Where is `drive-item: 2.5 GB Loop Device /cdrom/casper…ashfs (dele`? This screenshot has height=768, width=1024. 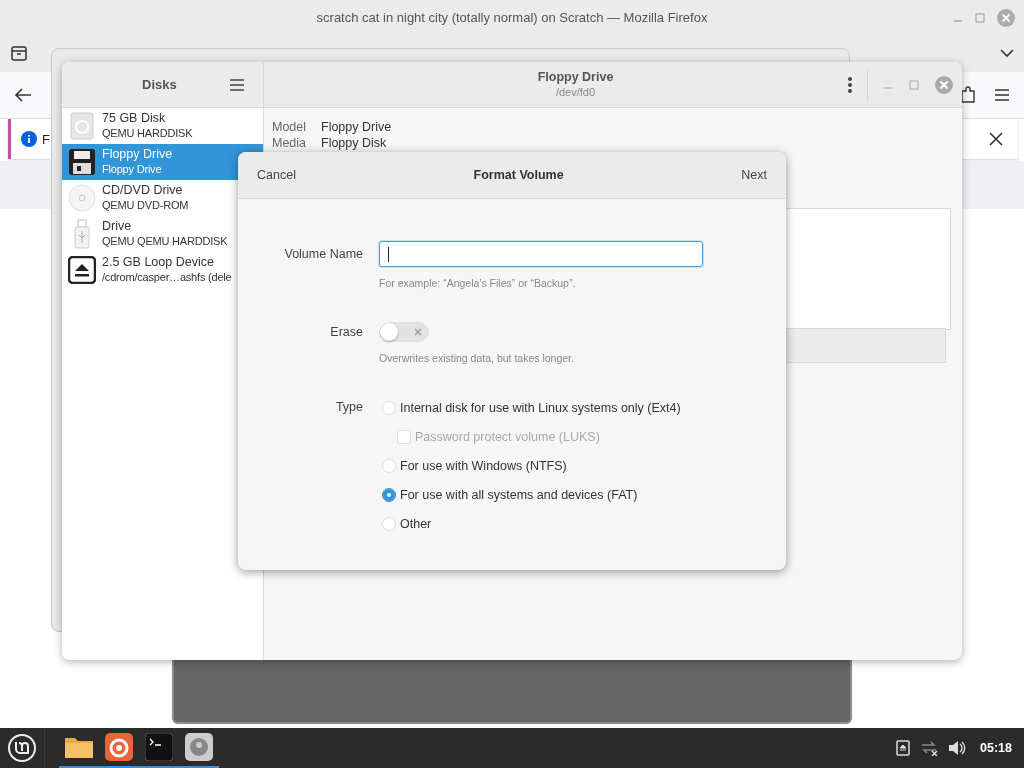
drive-item: 2.5 GB Loop Device /cdrom/casper…ashfs (dele is located at coordinates (150, 270).